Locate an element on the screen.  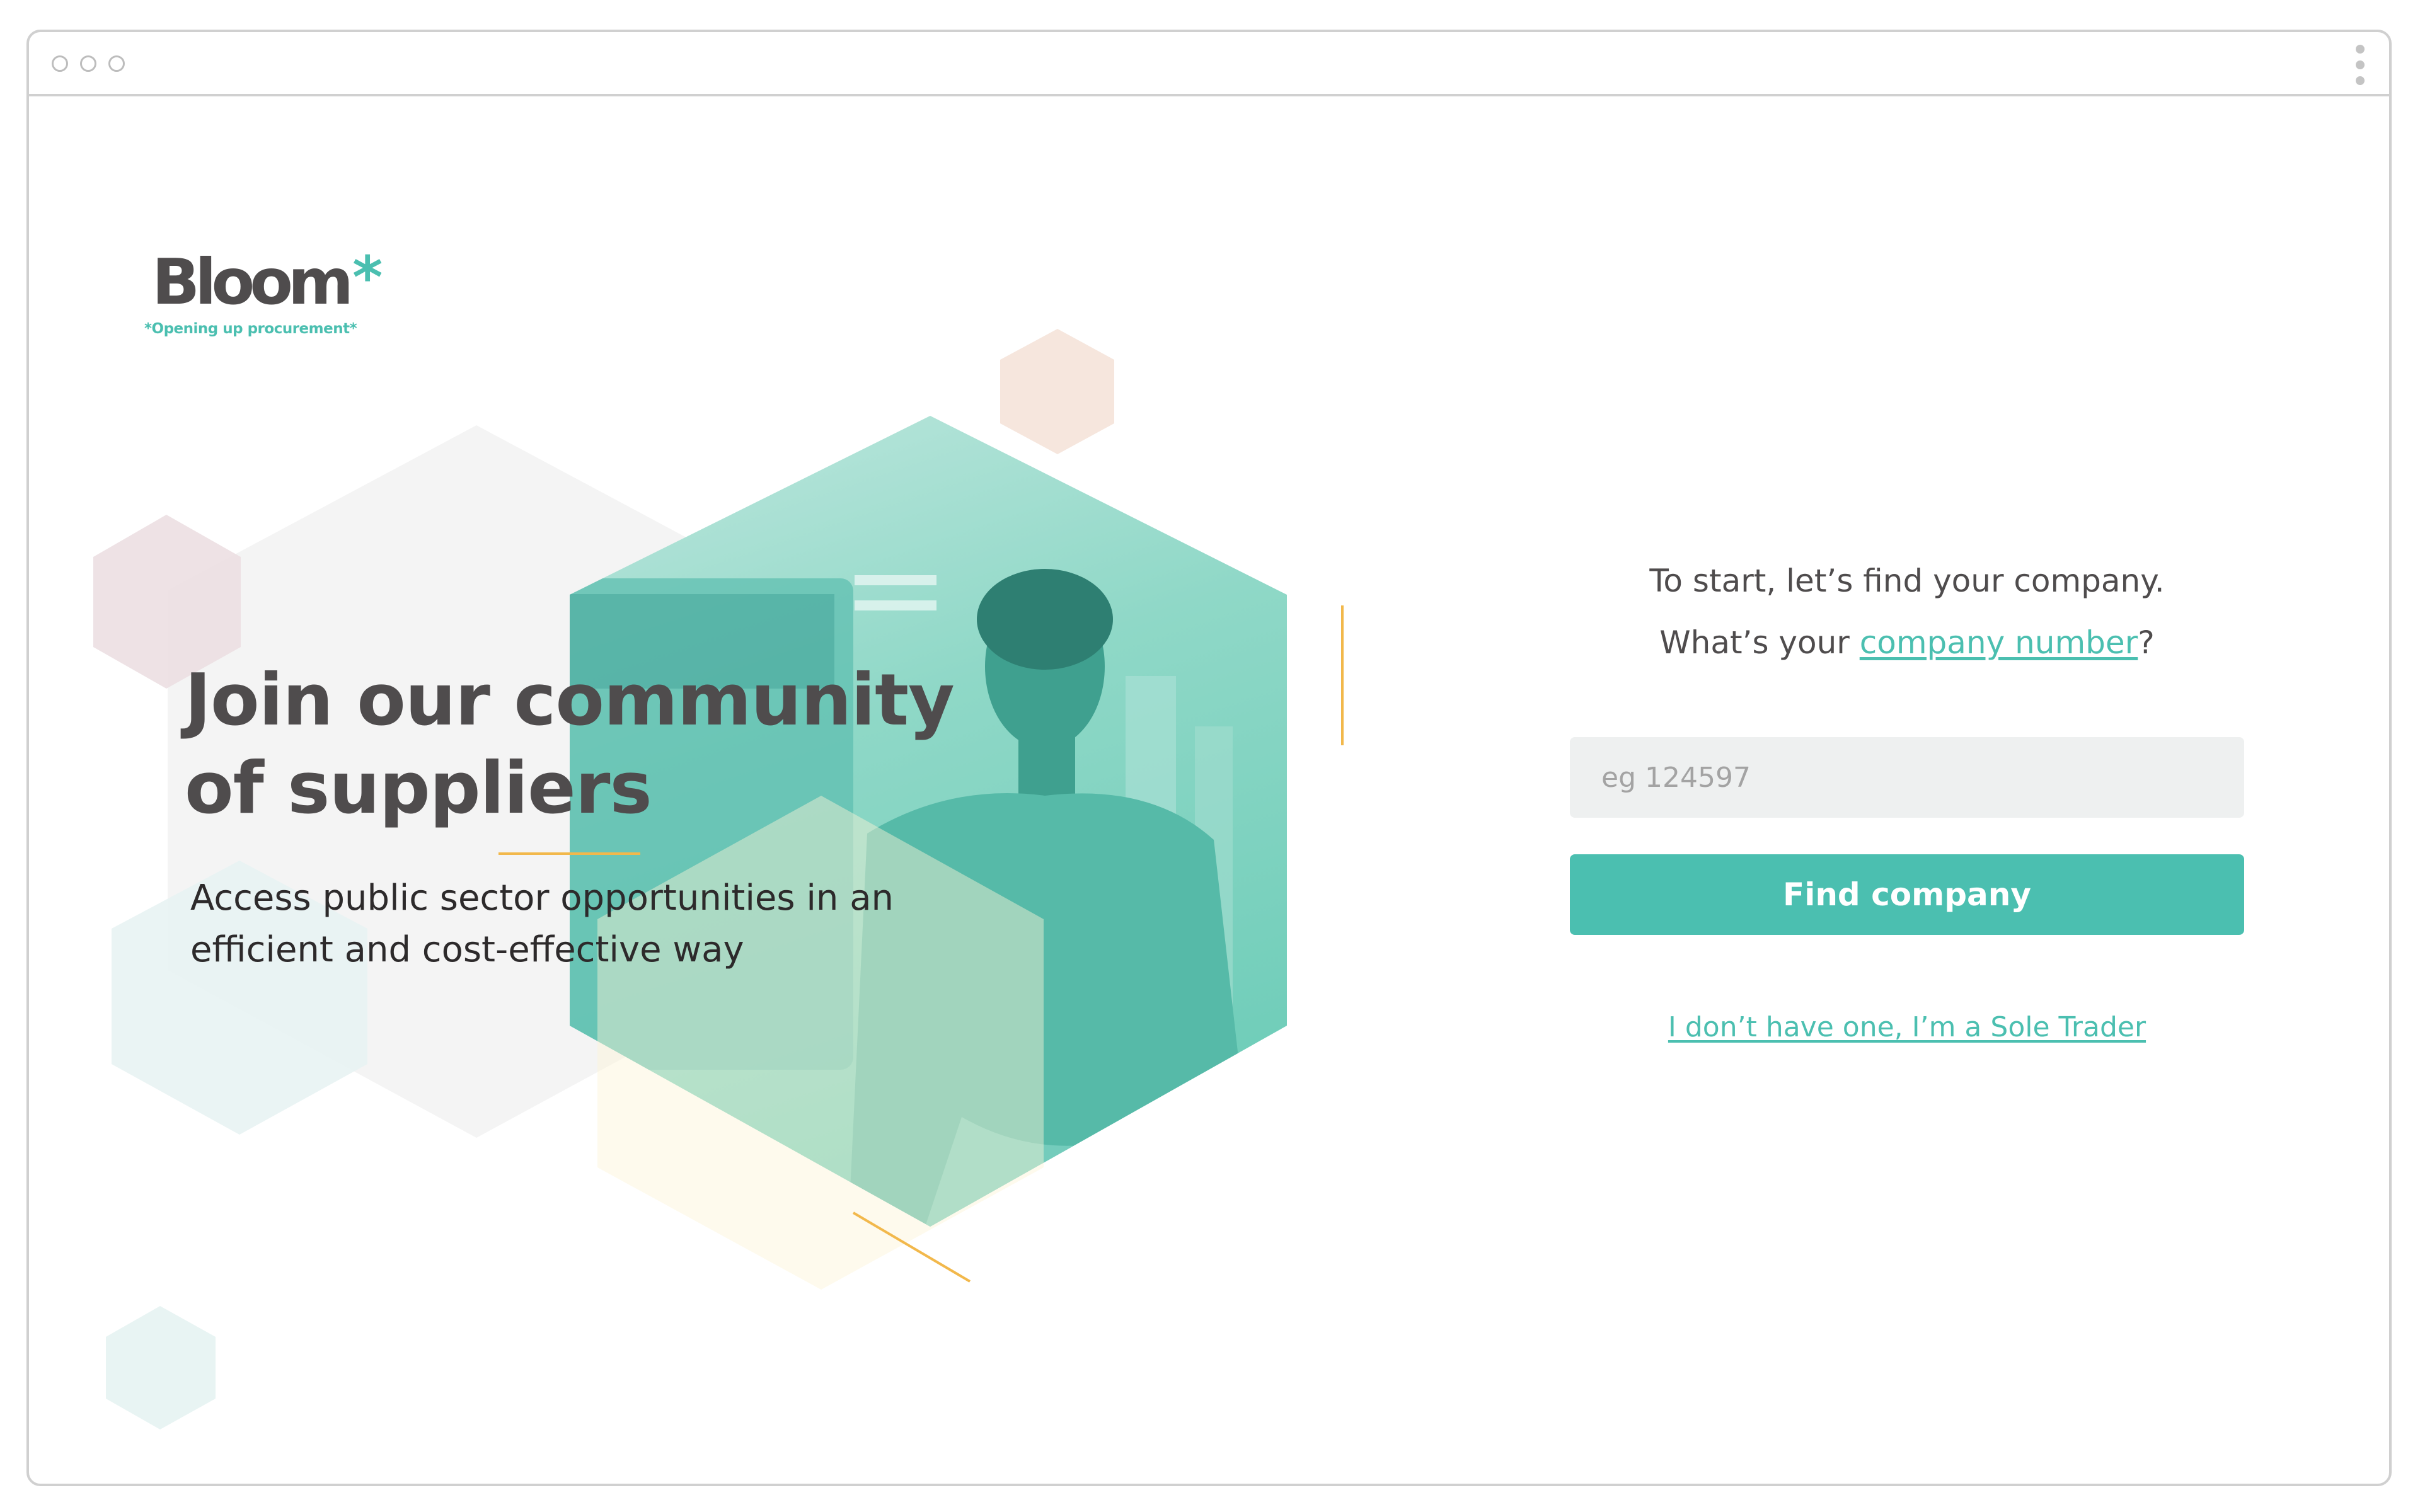
page-title: Join our community of suppliers is located at coordinates (626, 744).